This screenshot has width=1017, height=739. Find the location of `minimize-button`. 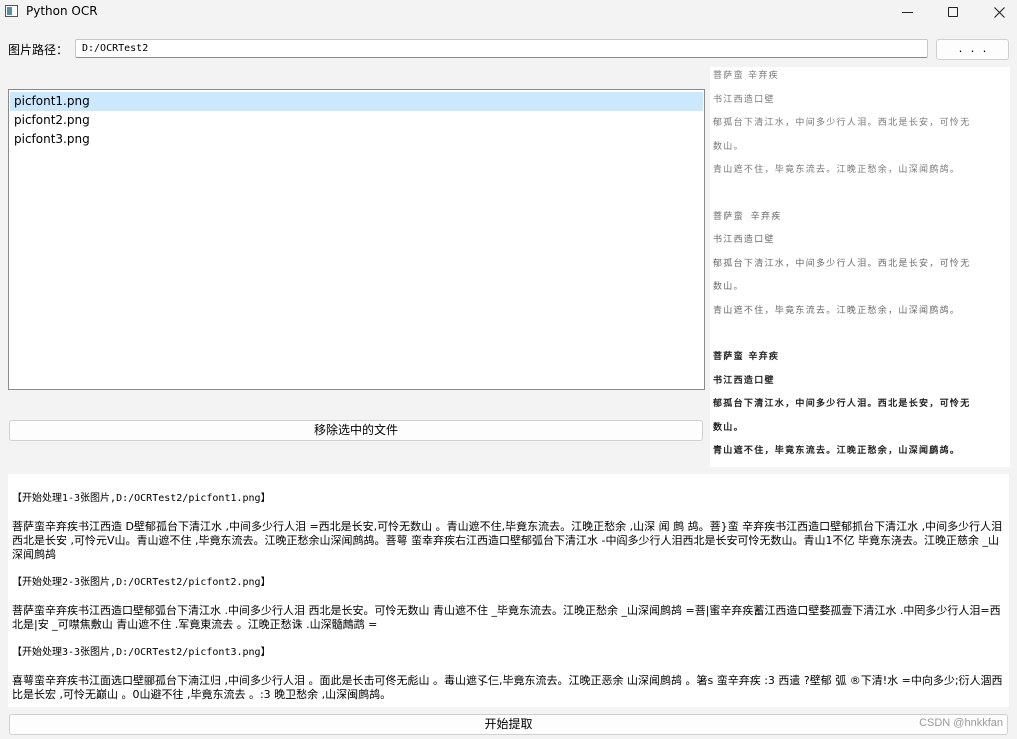

minimize-button is located at coordinates (907, 12).